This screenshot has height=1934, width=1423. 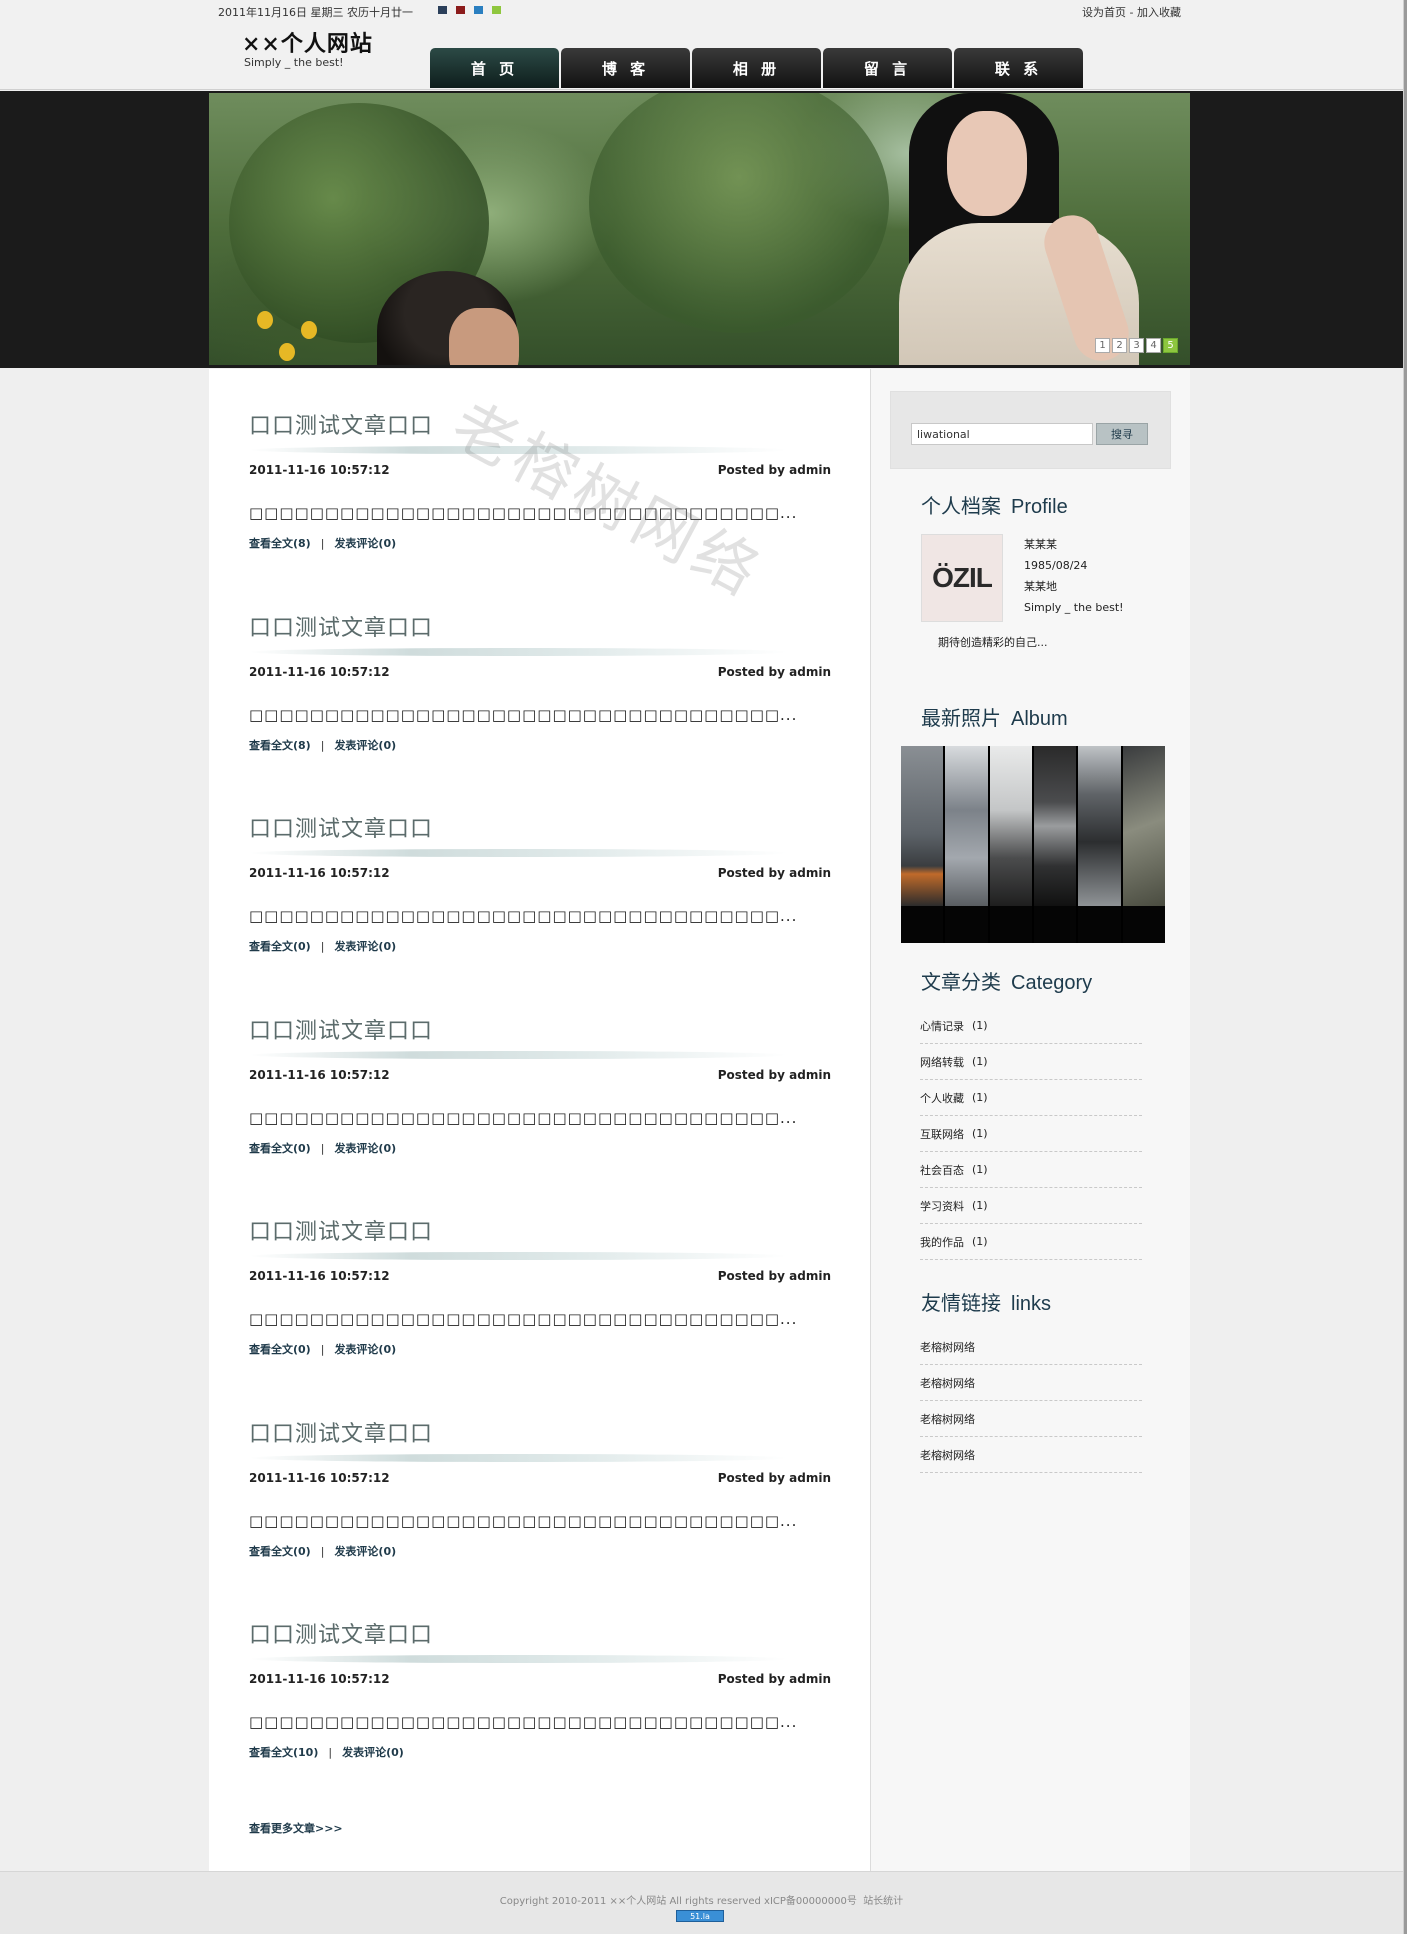 What do you see at coordinates (961, 982) in the screenshot?
I see `category-heading-cn: 文章分类` at bounding box center [961, 982].